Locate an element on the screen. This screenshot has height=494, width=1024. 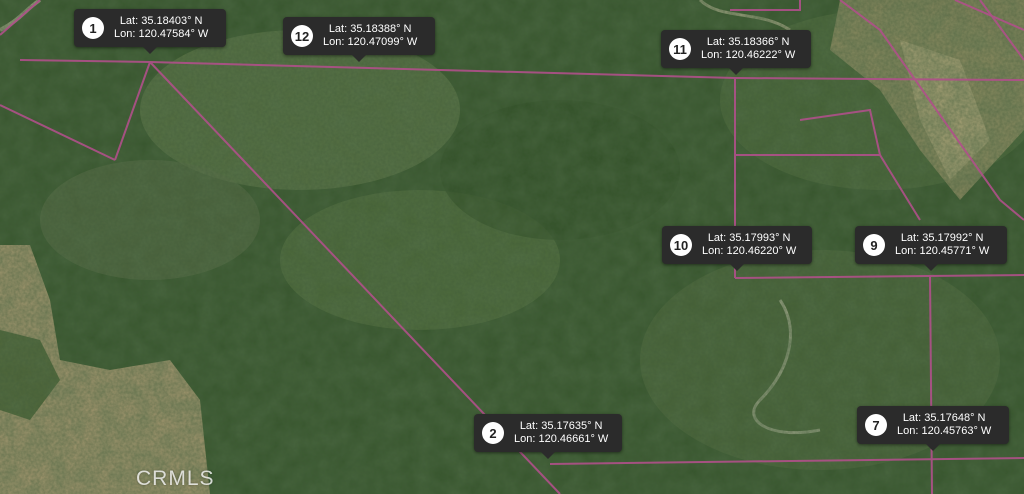
marker-callout: 7 Lat: 35.17648° N Lon: 120.45763° W is located at coordinates (933, 428).